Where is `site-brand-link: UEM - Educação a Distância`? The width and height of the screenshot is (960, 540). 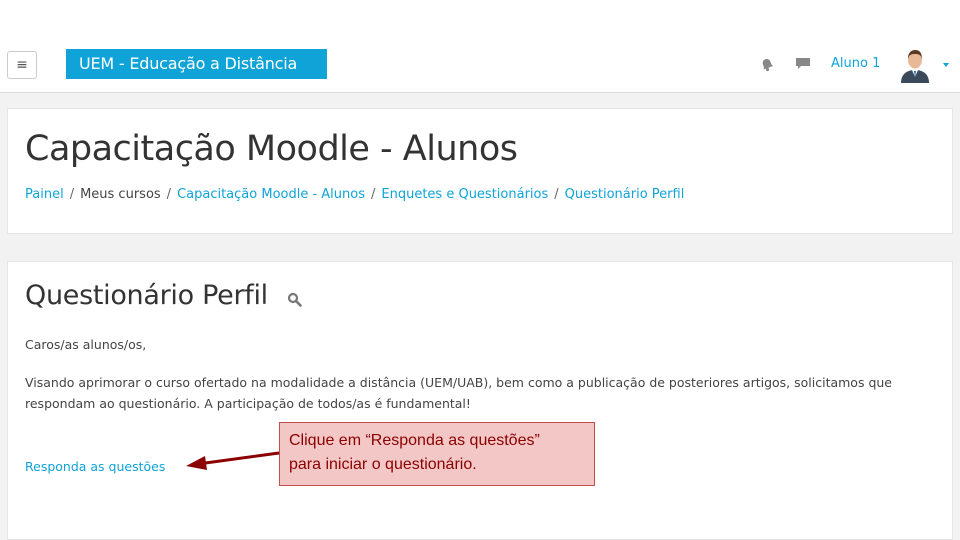
site-brand-link: UEM - Educação a Distância is located at coordinates (196, 64).